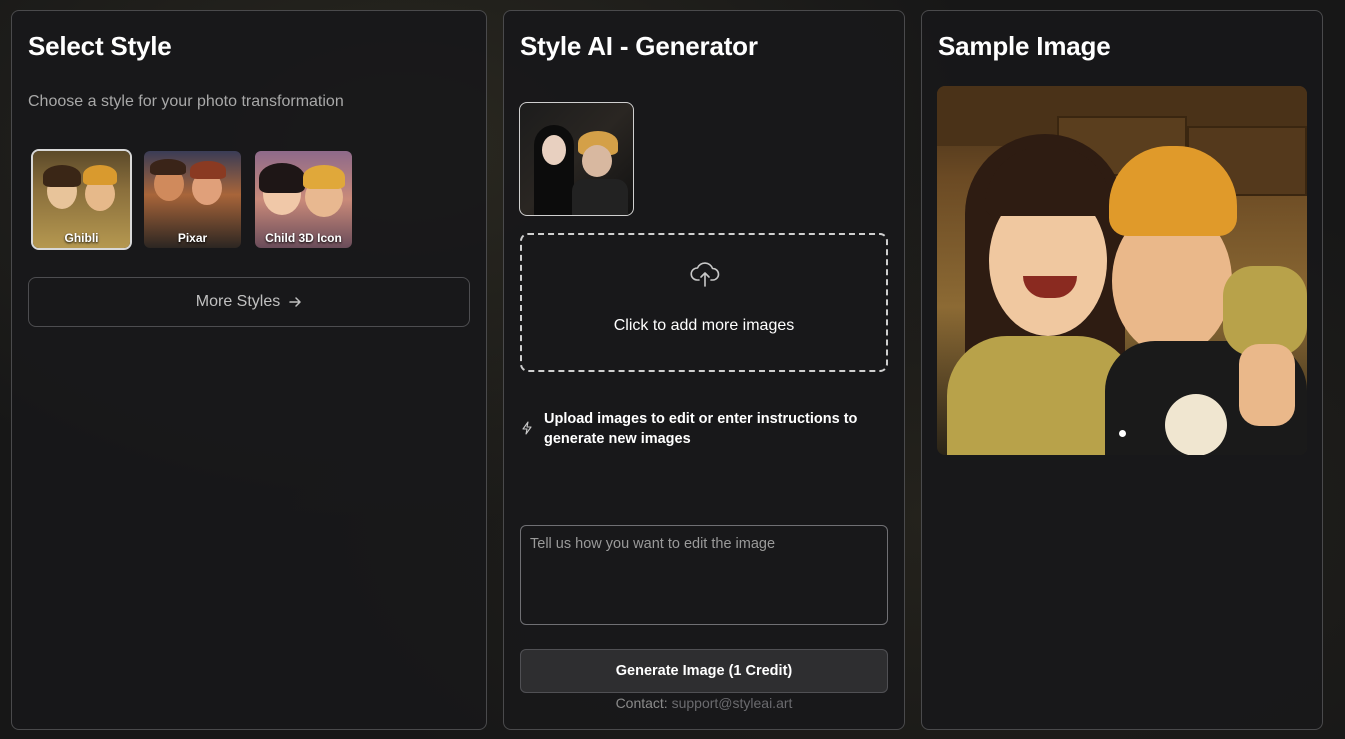  Describe the element at coordinates (1024, 46) in the screenshot. I see `sample-image-title: Sample Image` at that location.